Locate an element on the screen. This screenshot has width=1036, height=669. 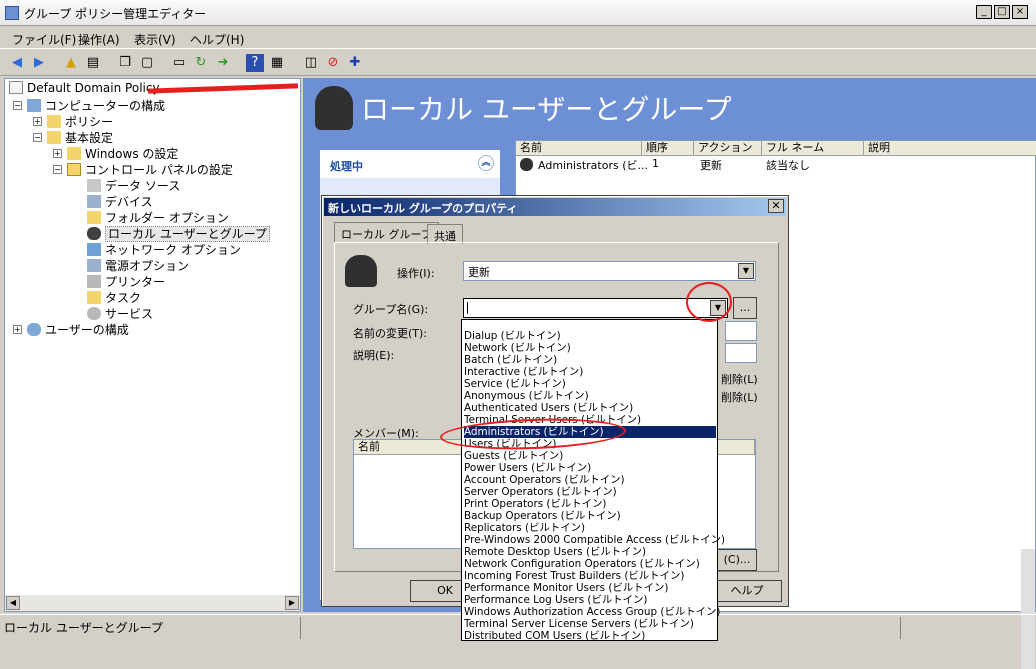
delete-option-2: 削除(L) is located at coordinates (739, 397).